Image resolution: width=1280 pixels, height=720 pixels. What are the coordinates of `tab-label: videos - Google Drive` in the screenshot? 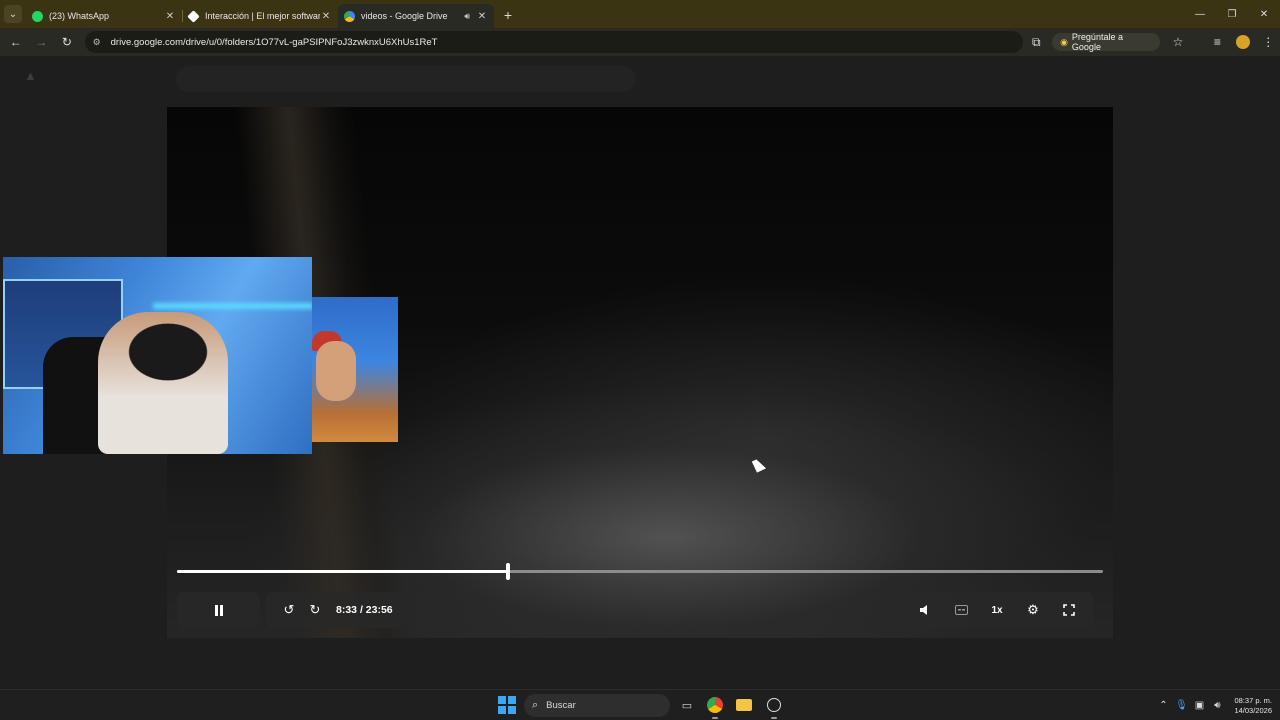 It's located at (404, 16).